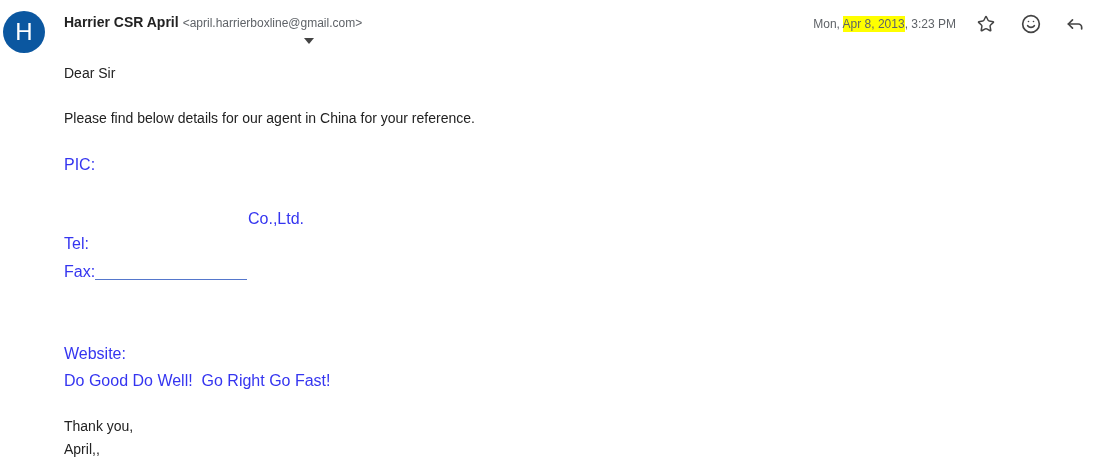  Describe the element at coordinates (80, 164) in the screenshot. I see `body-text: PIC:` at that location.